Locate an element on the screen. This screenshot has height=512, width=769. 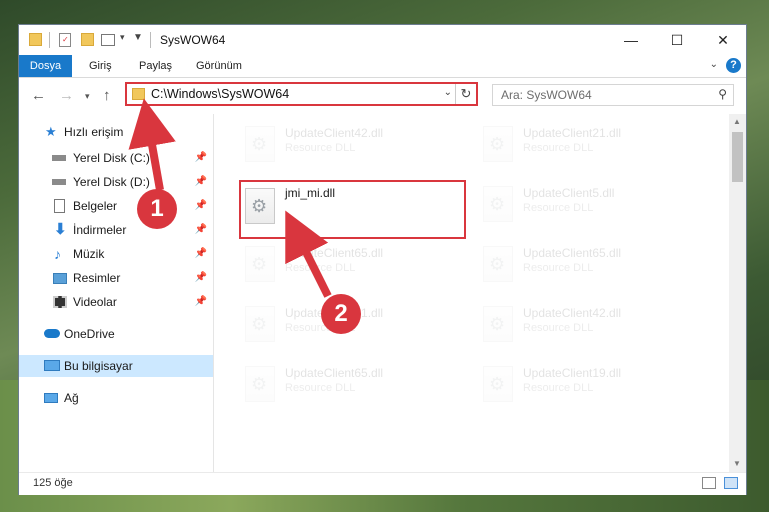
chevron-down-icon: ▼ is located at coordinates (138, 40).